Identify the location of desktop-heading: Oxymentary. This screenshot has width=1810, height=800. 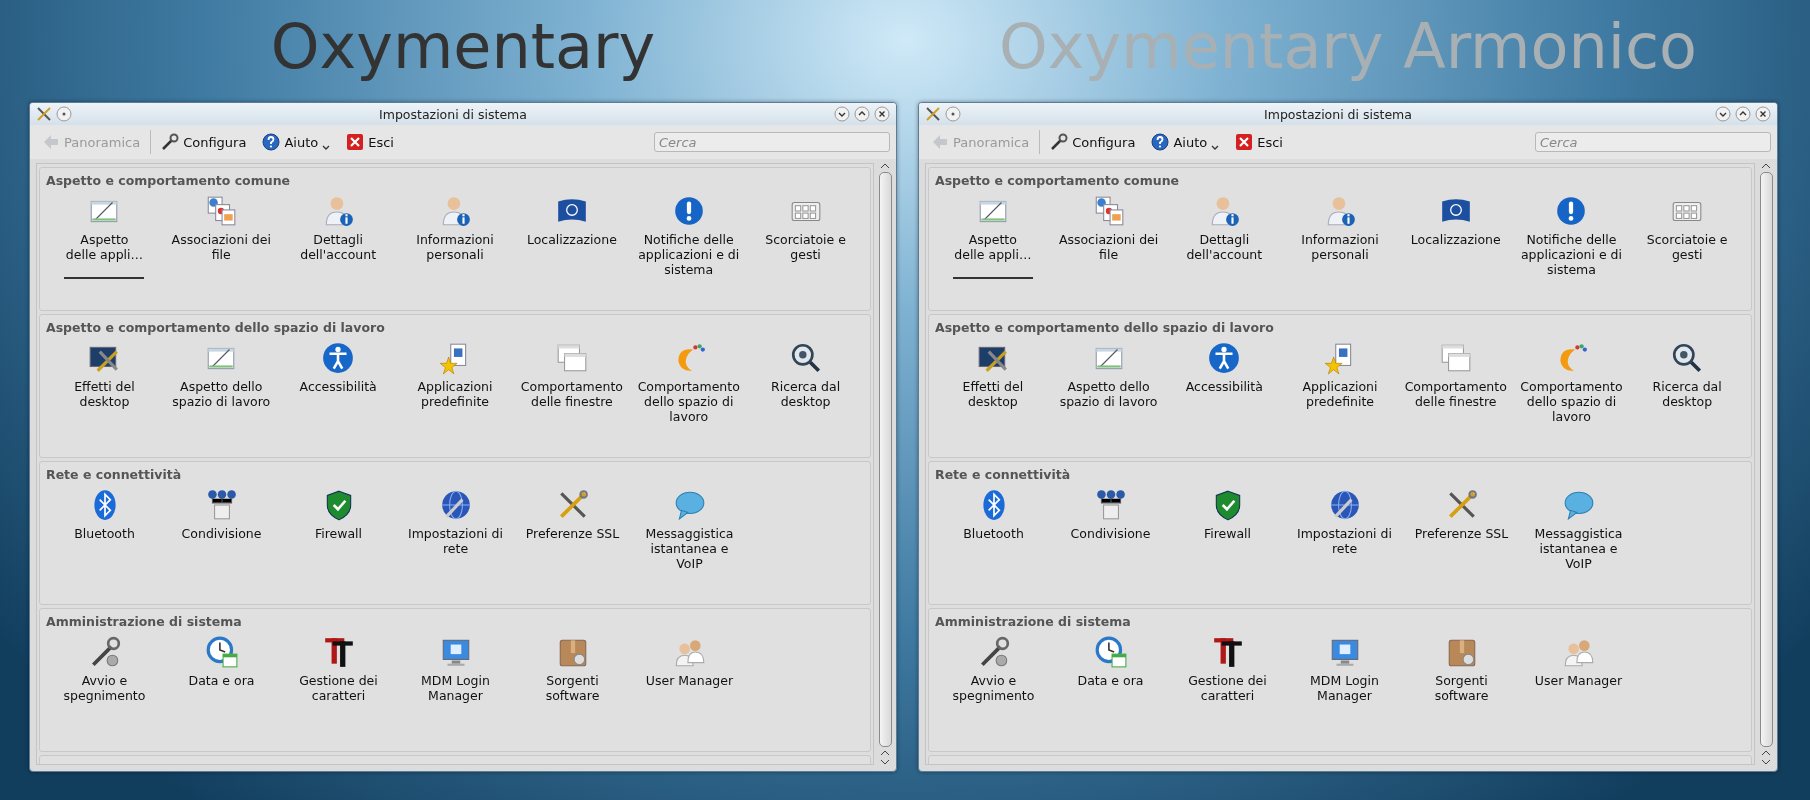
(463, 47).